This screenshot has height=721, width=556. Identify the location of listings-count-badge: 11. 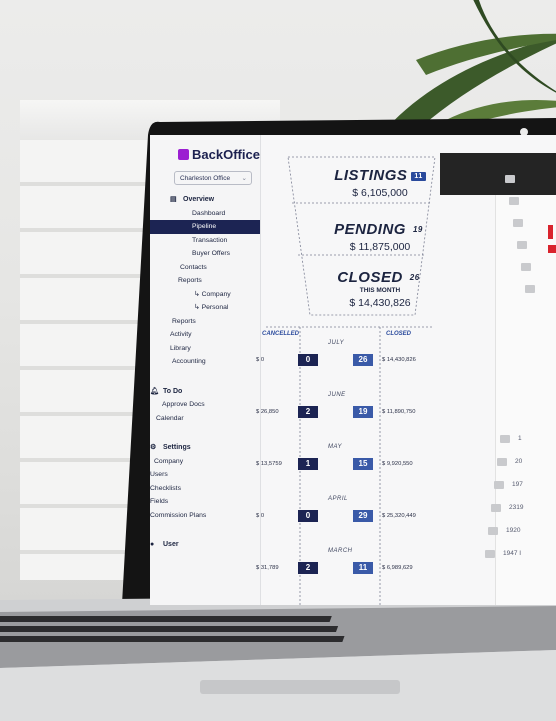
(418, 176).